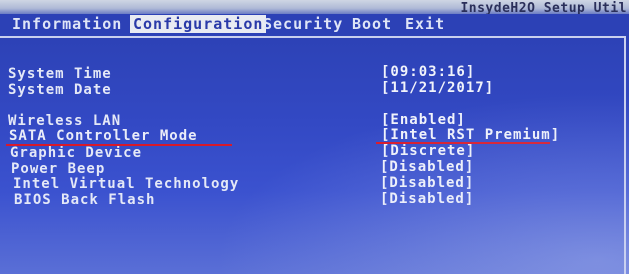  I want to click on setting-label-intel-virtual-technology: Intel Virtual Technology, so click(126, 184).